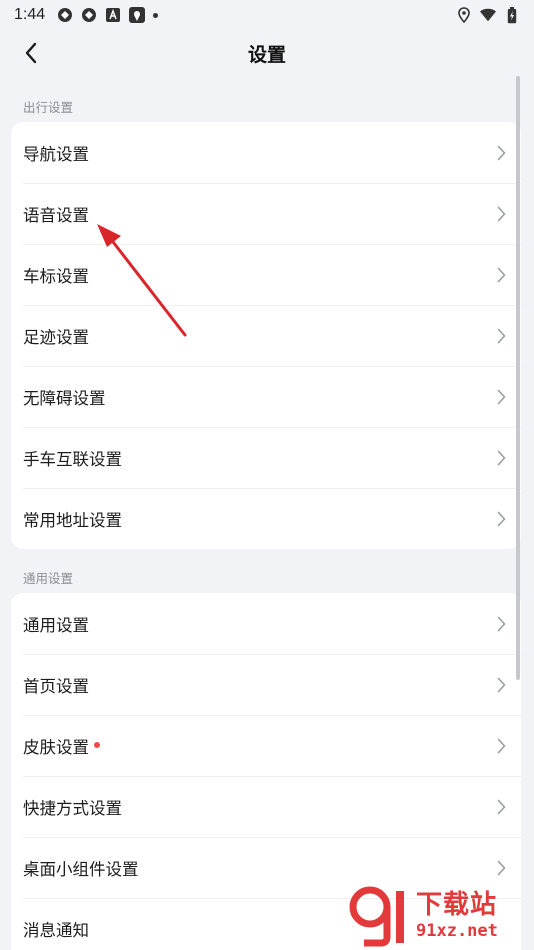  I want to click on row-label: 车标设置, so click(56, 276).